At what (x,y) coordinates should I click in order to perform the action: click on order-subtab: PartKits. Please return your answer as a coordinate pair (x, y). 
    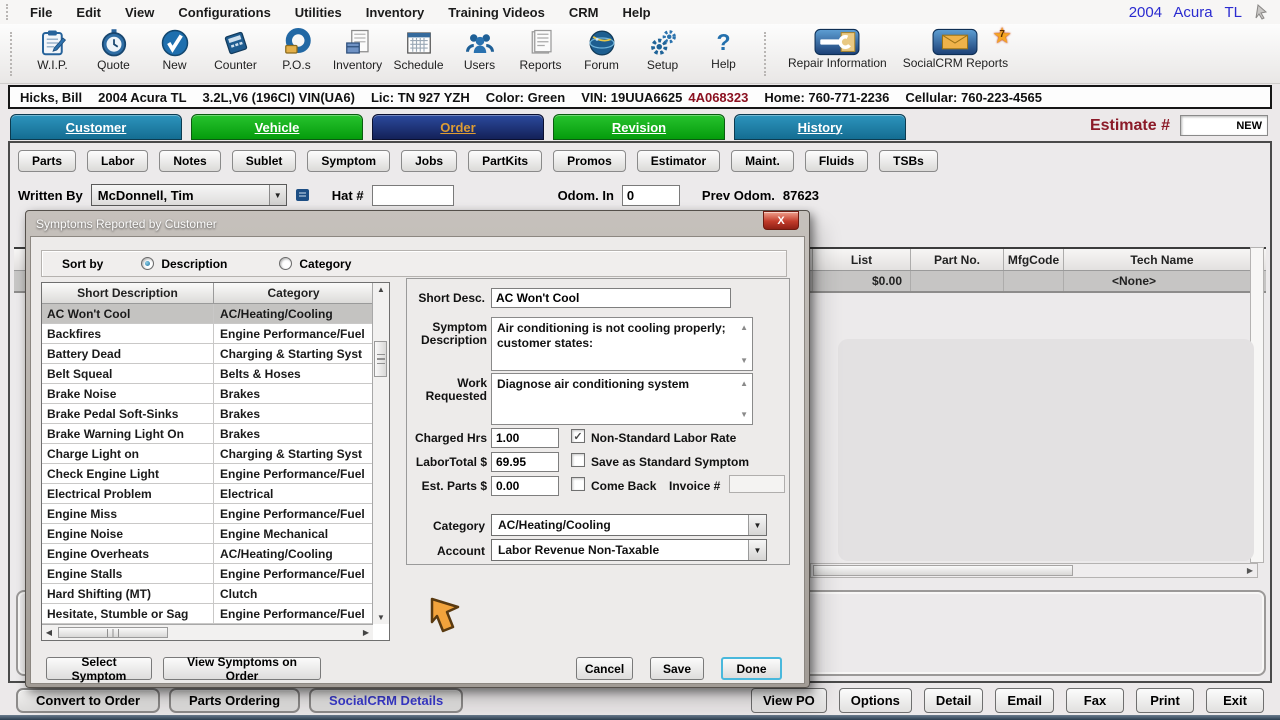
    Looking at the image, I should click on (505, 161).